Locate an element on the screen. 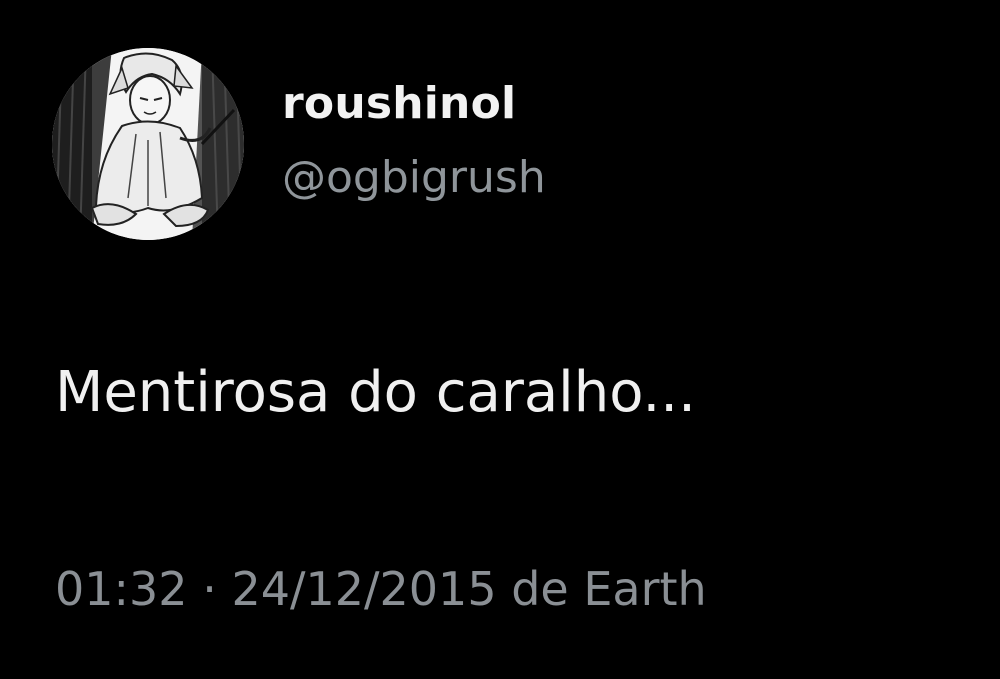  user-handle: @ogbigrush is located at coordinates (414, 177).